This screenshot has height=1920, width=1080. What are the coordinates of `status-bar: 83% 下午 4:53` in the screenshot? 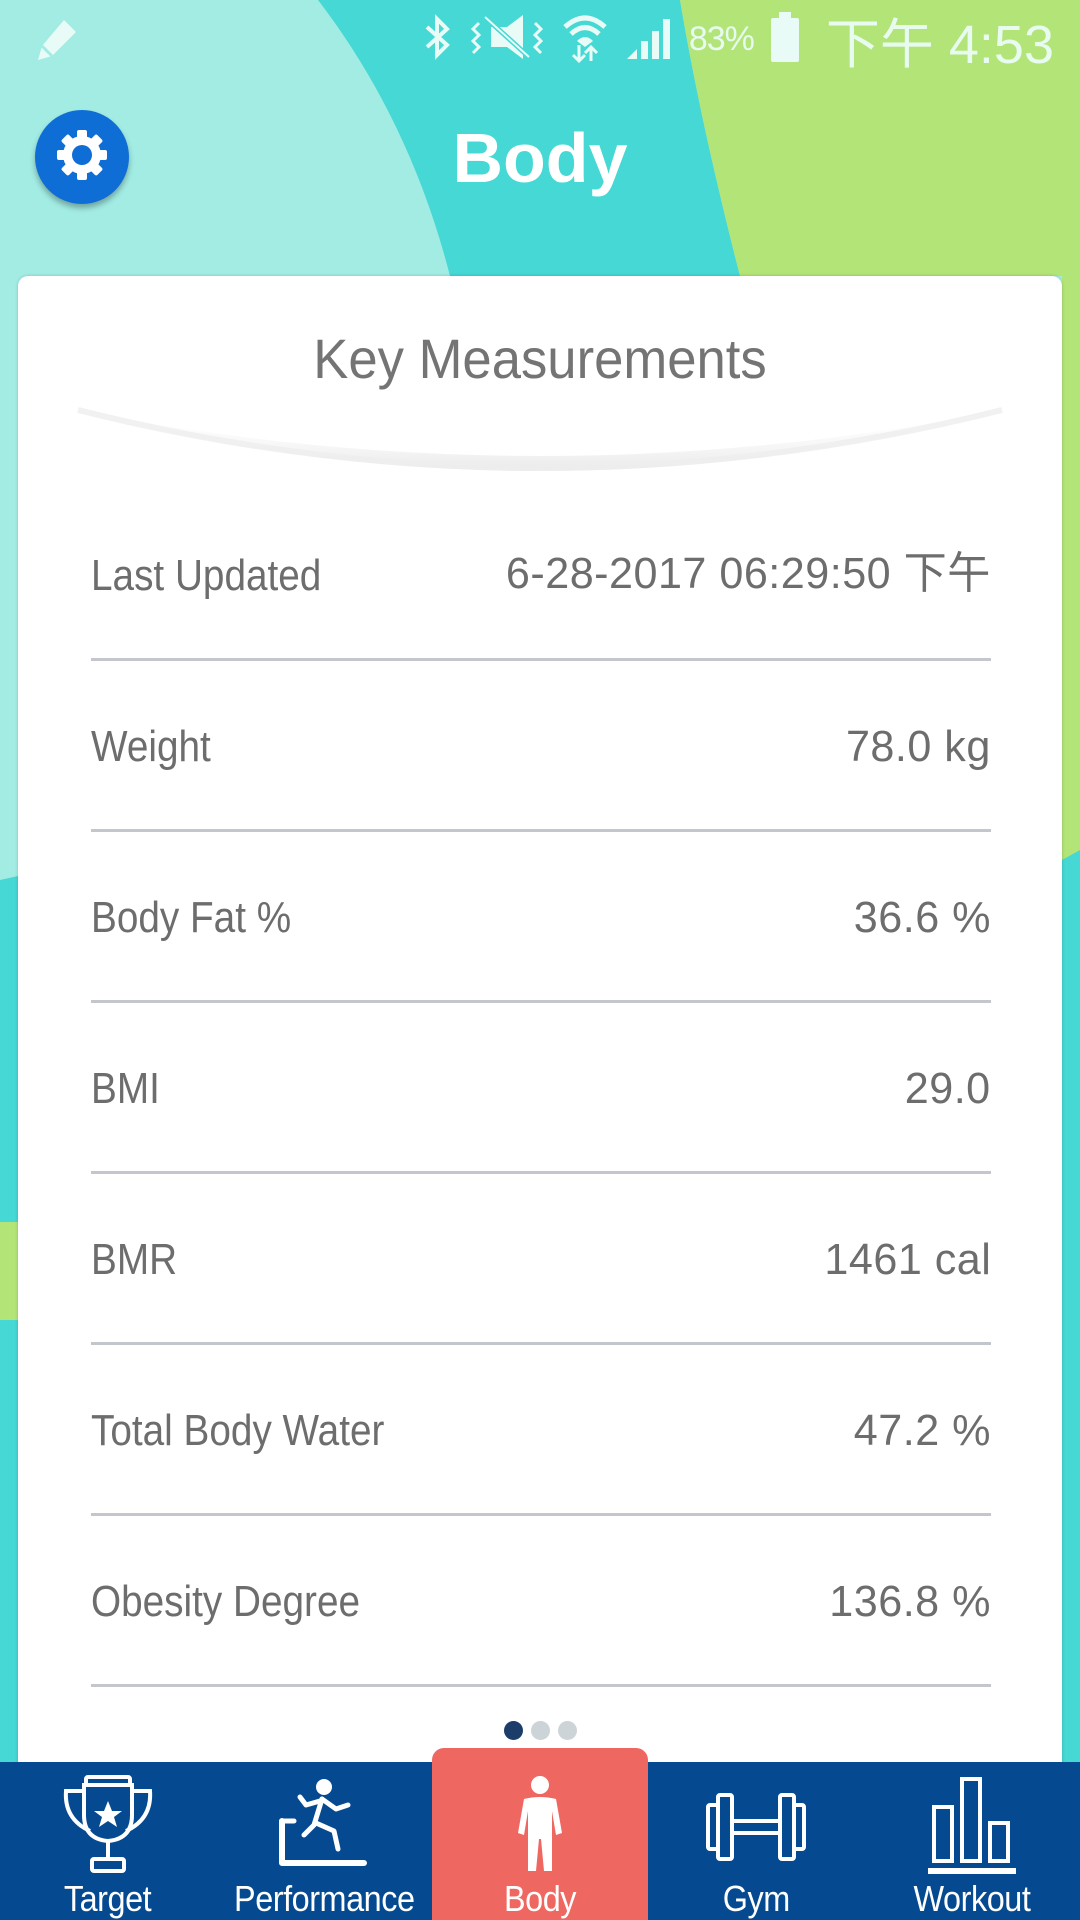 It's located at (540, 39).